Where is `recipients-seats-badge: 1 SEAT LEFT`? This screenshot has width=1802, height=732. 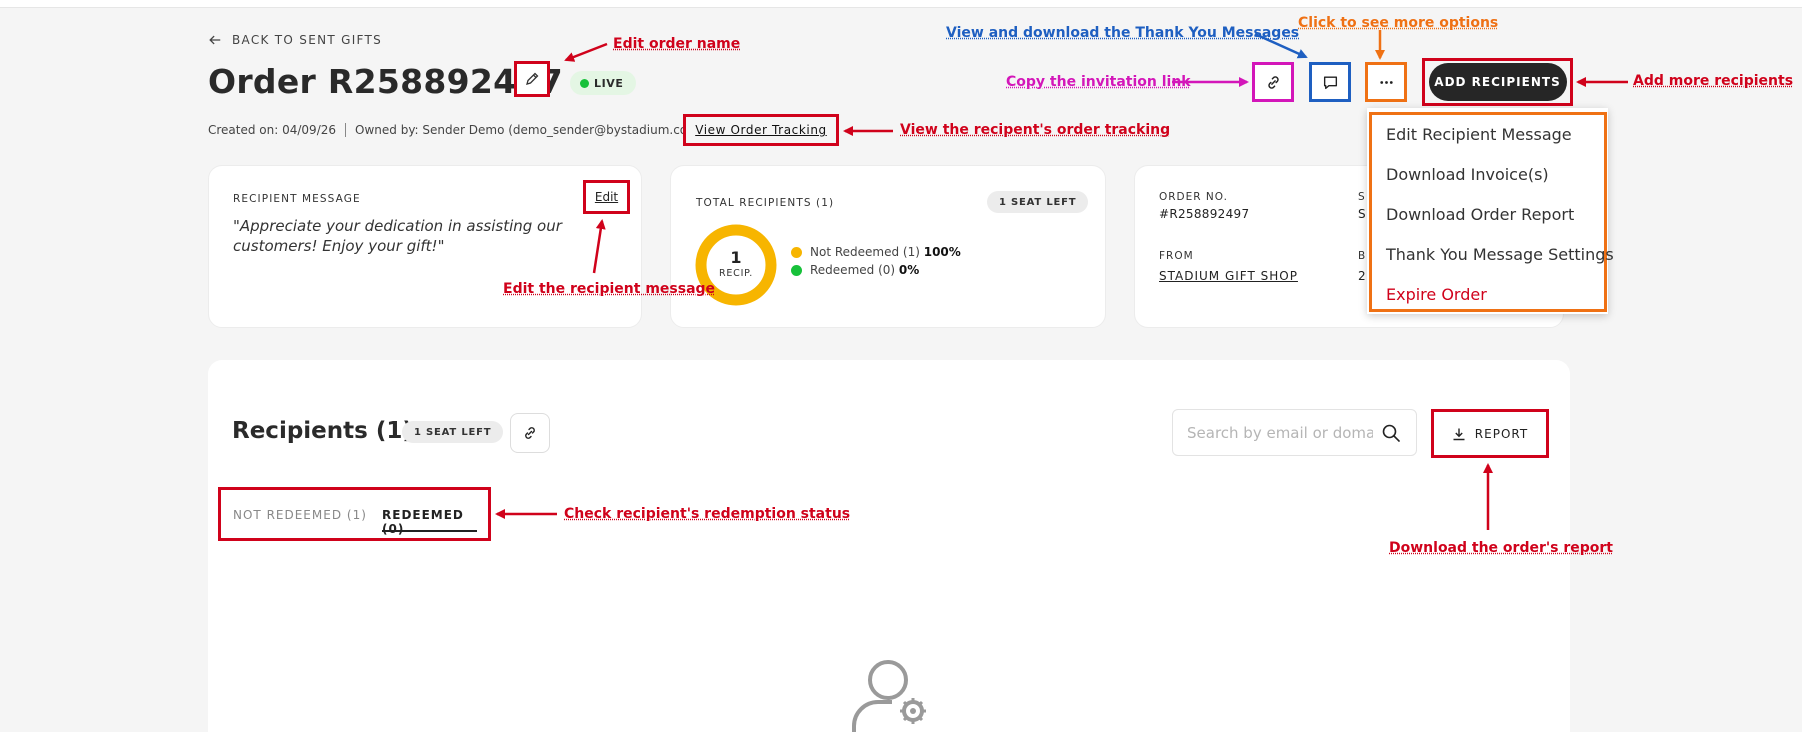 recipients-seats-badge: 1 SEAT LEFT is located at coordinates (453, 432).